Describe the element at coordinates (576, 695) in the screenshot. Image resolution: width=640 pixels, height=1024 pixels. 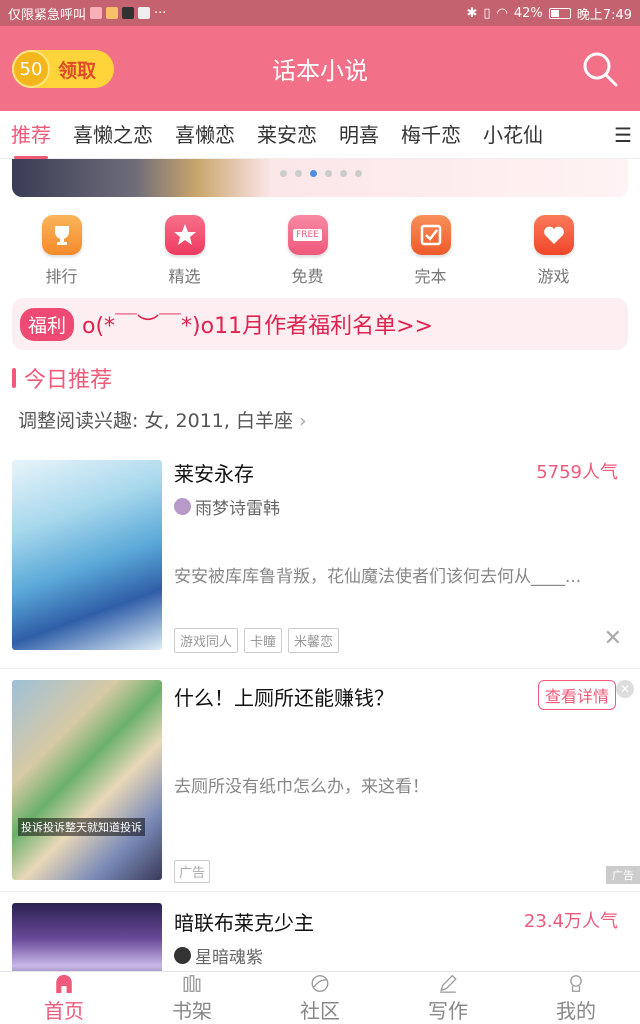
I see `view-details-button: 查看详情` at that location.